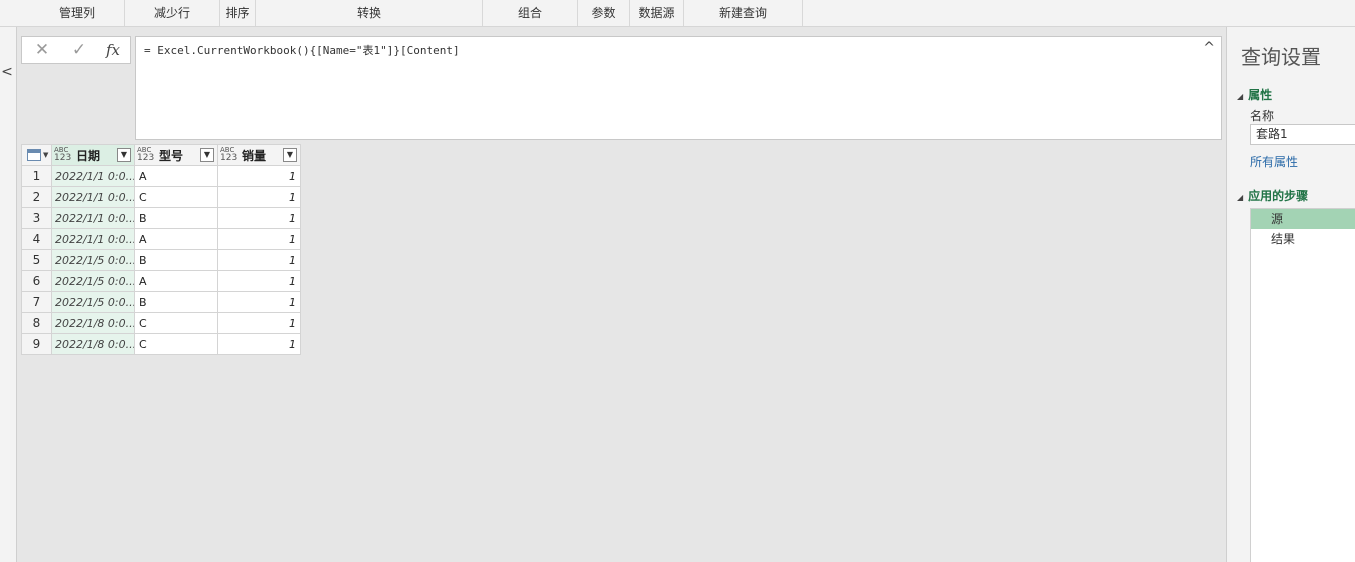 The width and height of the screenshot is (1355, 562). Describe the element at coordinates (42, 50) in the screenshot. I see `cancel-formula-icon: ✕` at that location.